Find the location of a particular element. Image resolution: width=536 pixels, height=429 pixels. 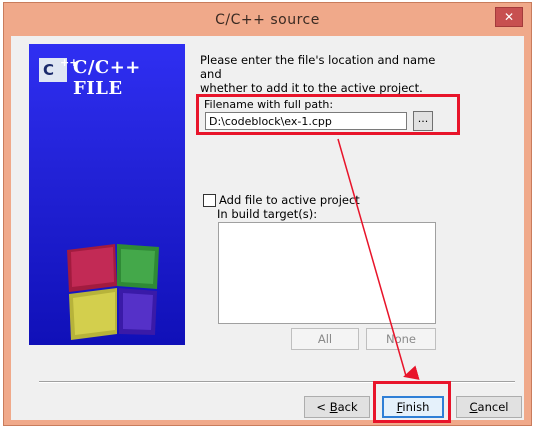

title-bar: C/C++ source ✕ is located at coordinates (267, 21).